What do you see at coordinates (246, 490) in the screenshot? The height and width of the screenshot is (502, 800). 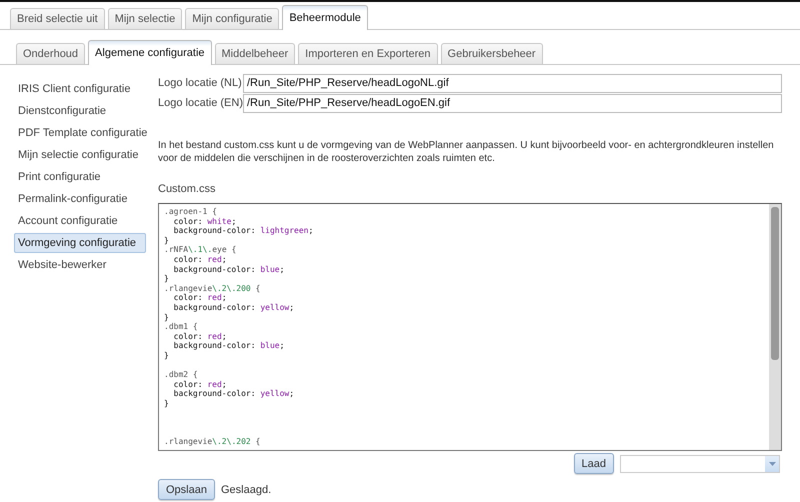 I see `status-text: Geslaagd.` at bounding box center [246, 490].